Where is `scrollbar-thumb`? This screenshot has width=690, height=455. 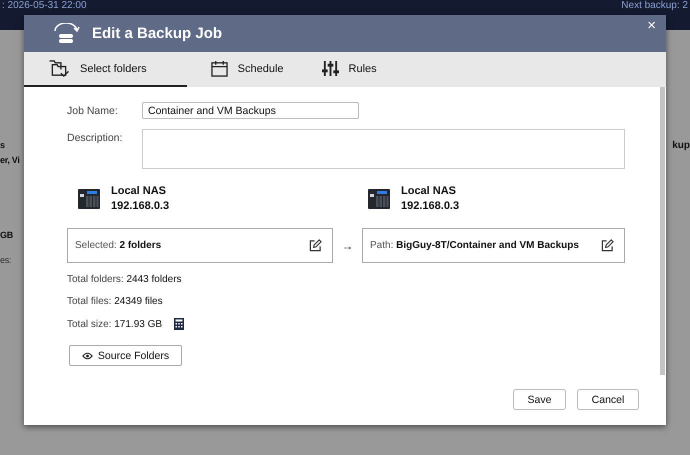
scrollbar-thumb is located at coordinates (662, 231).